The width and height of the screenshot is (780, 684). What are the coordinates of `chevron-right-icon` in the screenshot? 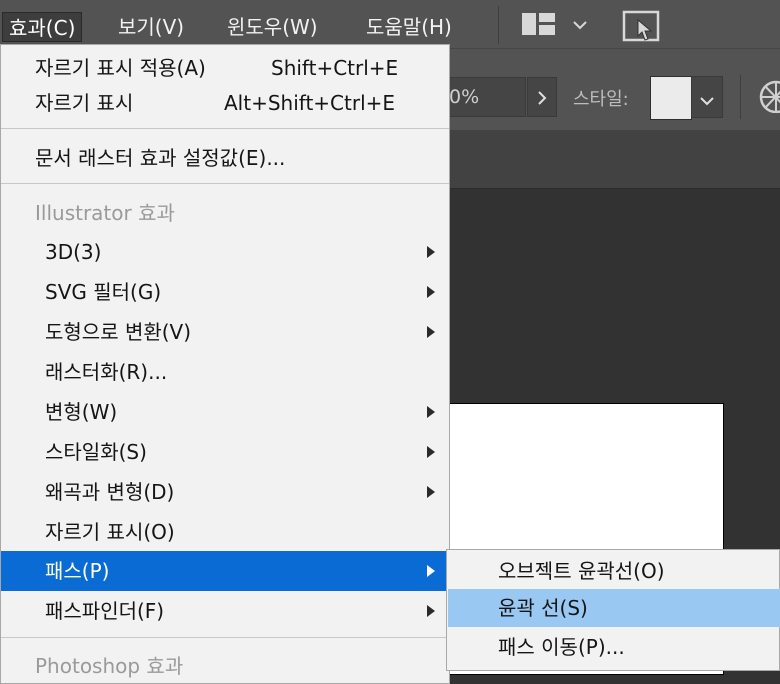 It's located at (542, 100).